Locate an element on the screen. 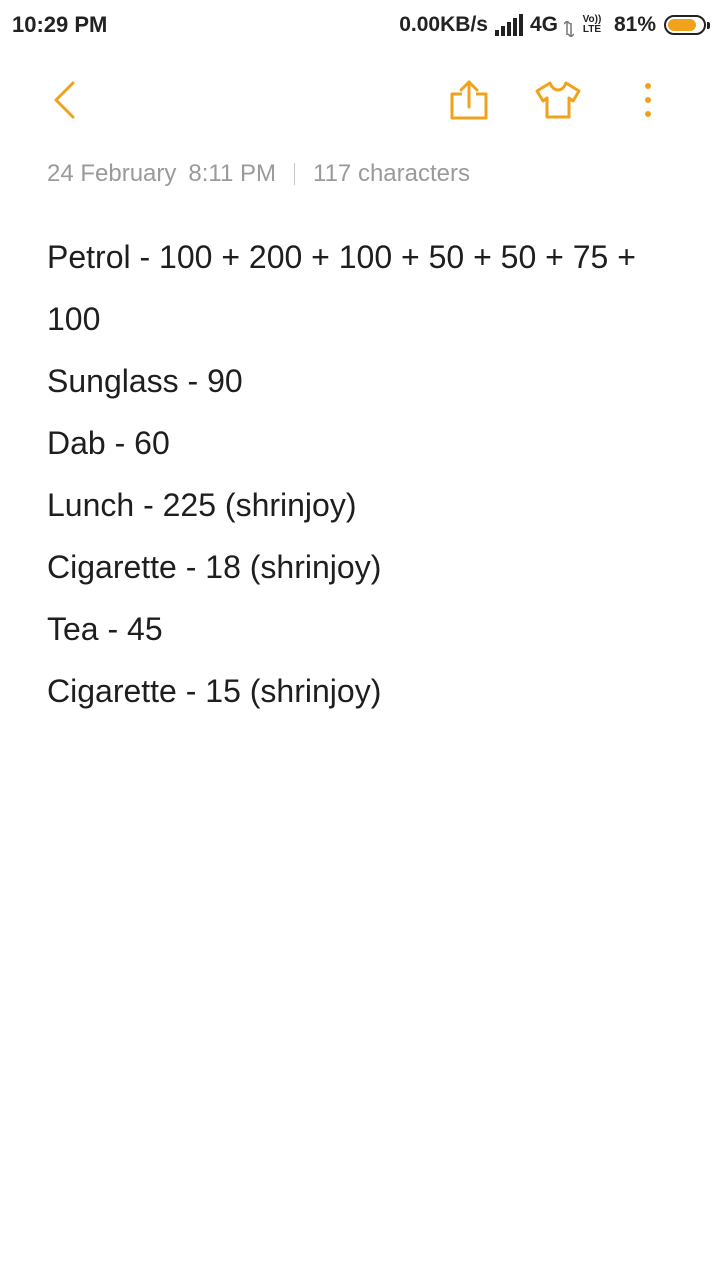 The width and height of the screenshot is (720, 1280). status-indicators: 0.00KB/s 4G Vo)) LTE 81% is located at coordinates (554, 25).